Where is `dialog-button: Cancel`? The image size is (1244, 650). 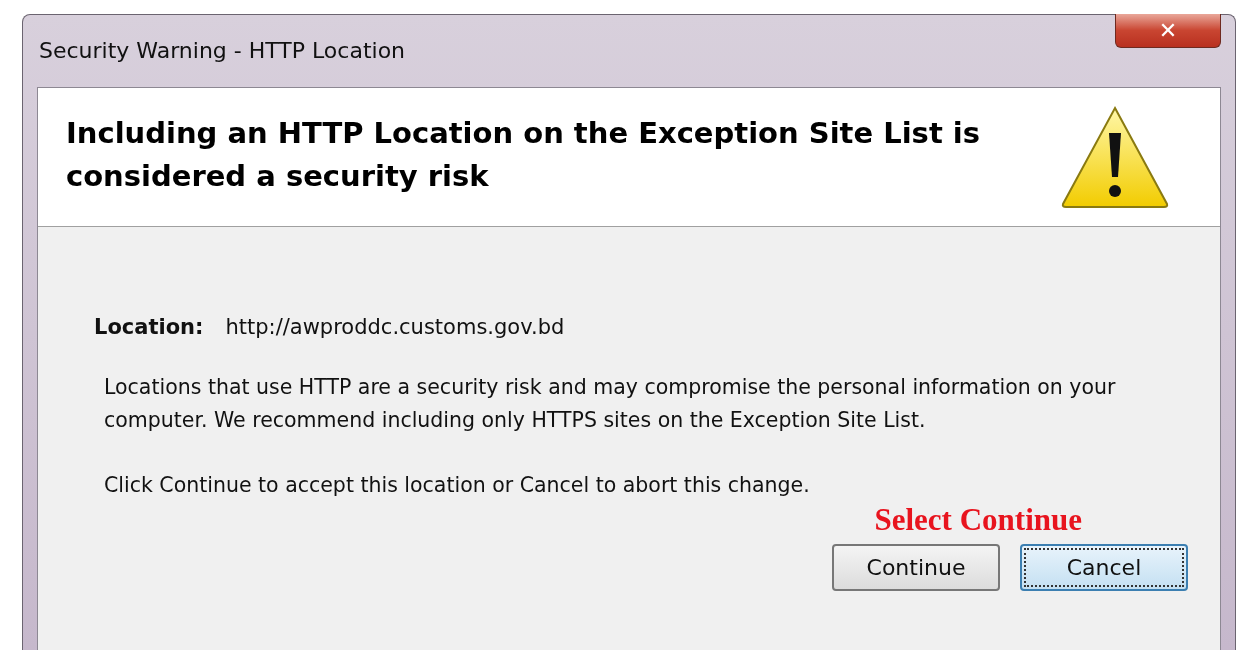
dialog-button: Cancel is located at coordinates (1104, 567).